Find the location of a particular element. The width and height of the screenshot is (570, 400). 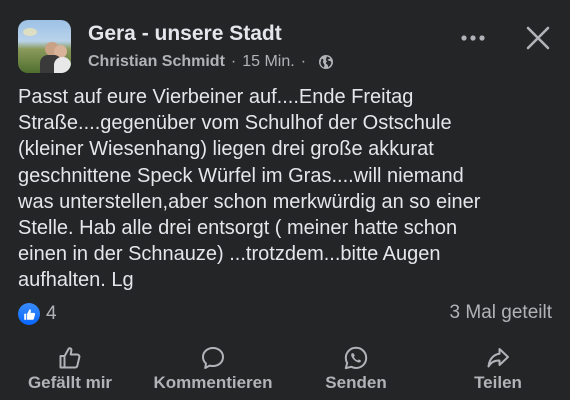

post-time: 15 Min. is located at coordinates (268, 62).